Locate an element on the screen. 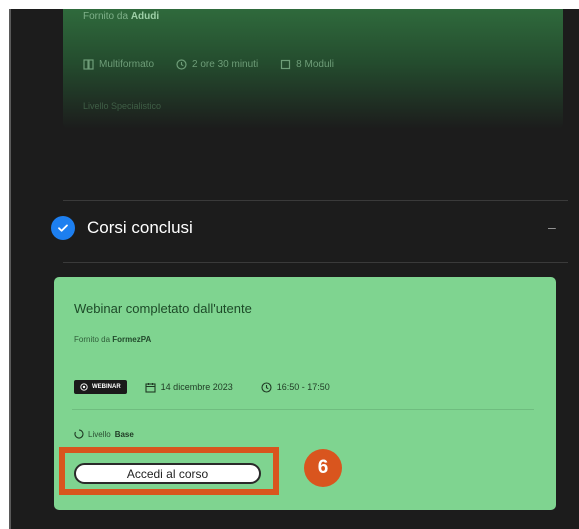 Image resolution: width=579 pixels, height=529 pixels. completed-courses-header: Corsi conclusi is located at coordinates (122, 228).